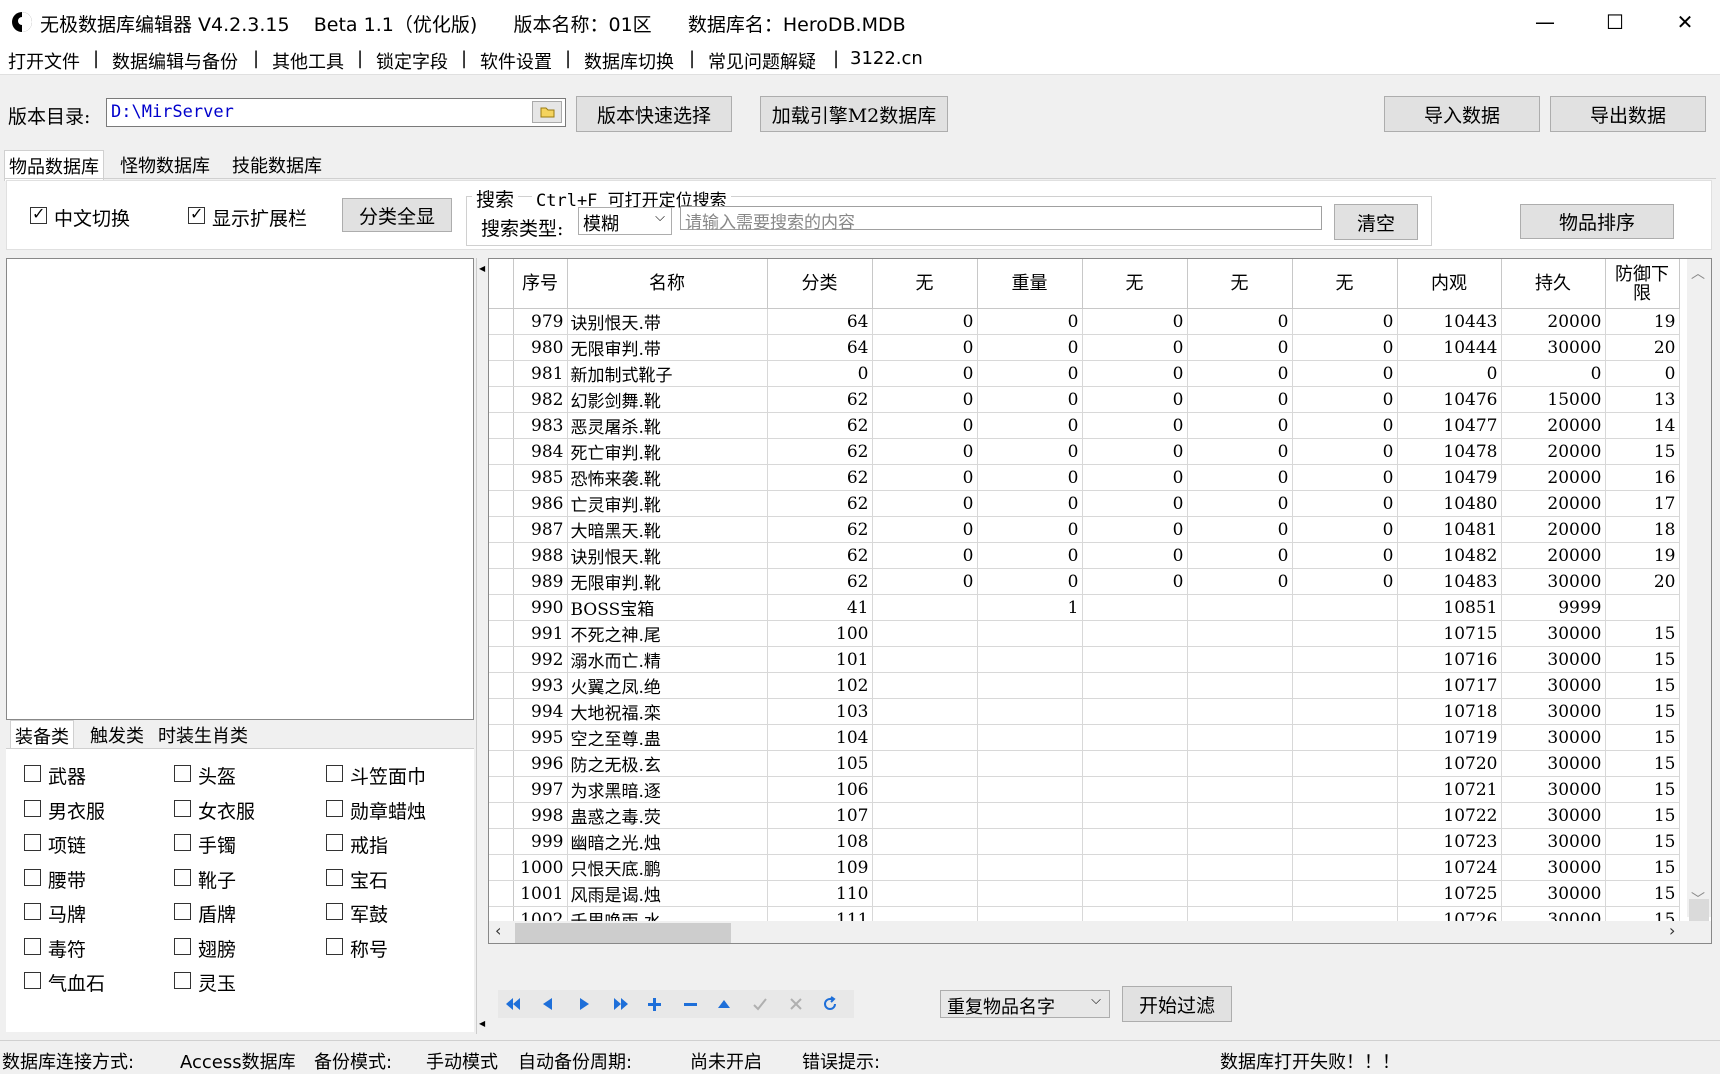 This screenshot has height=1074, width=1720. I want to click on menu-settings: 软件设置, so click(516, 61).